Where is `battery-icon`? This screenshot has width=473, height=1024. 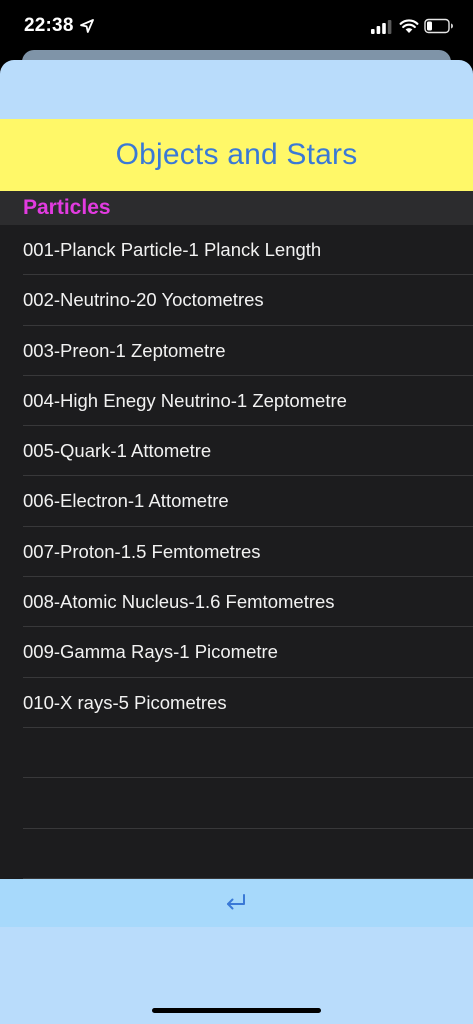
battery-icon is located at coordinates (438, 26).